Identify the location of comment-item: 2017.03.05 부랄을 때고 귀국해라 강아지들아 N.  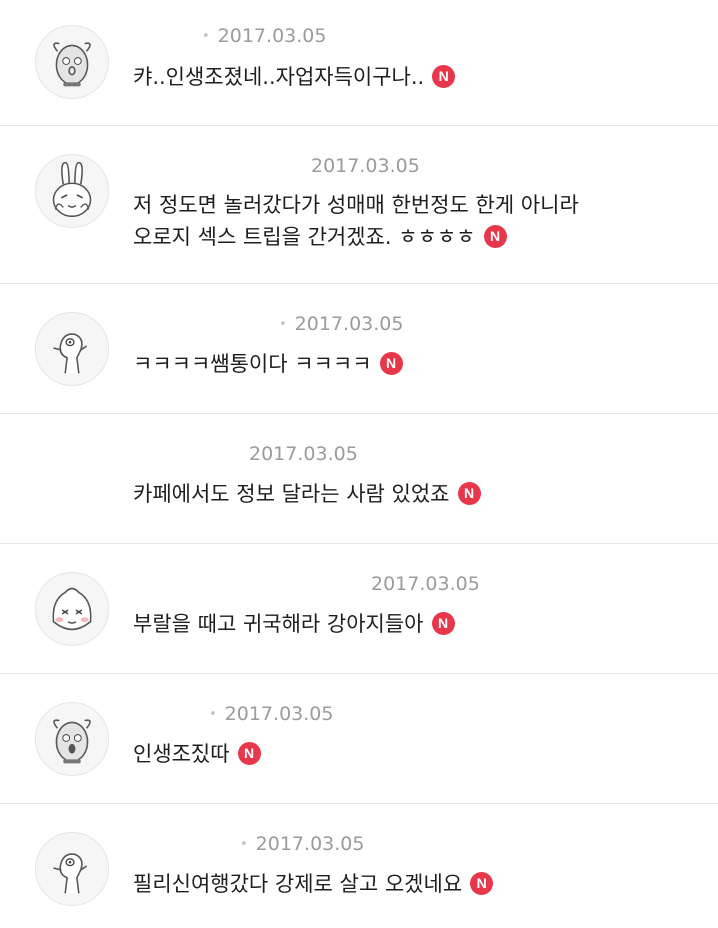
(359, 609).